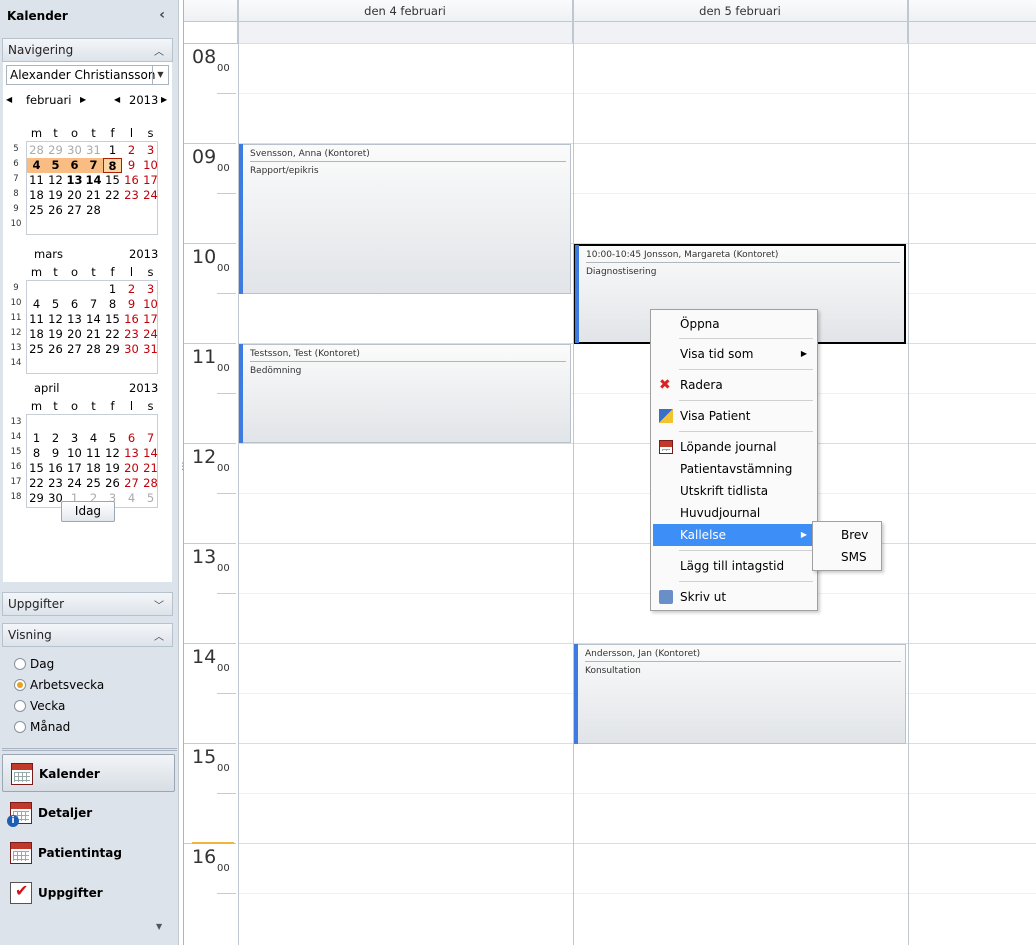  Describe the element at coordinates (55, 468) in the screenshot. I see `calendar-day: 16` at that location.